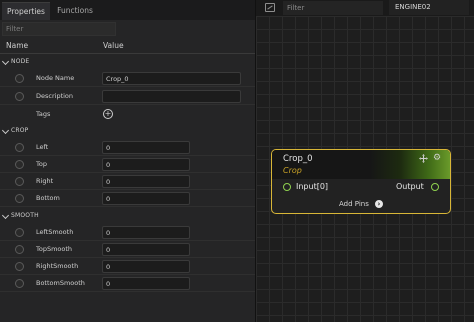  Describe the element at coordinates (41, 164) in the screenshot. I see `property-label: Top` at that location.